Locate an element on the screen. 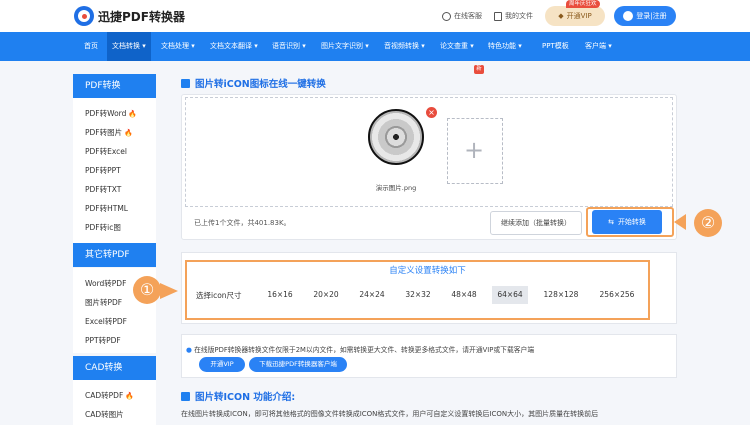 This screenshot has height=425, width=750. my-files-link: 我的文件 is located at coordinates (513, 16).